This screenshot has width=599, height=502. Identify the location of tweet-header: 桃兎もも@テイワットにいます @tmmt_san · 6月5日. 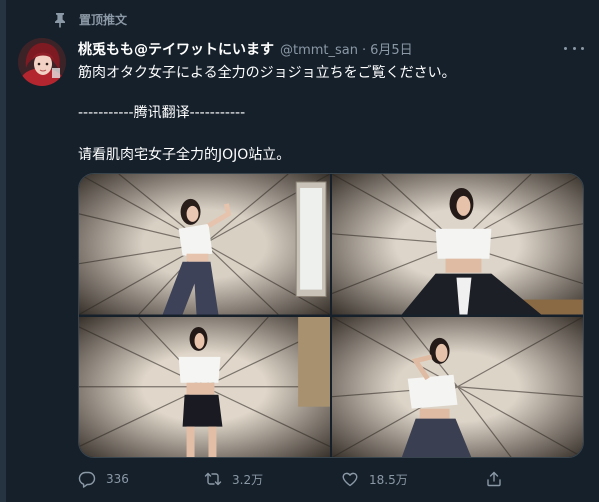
(245, 49).